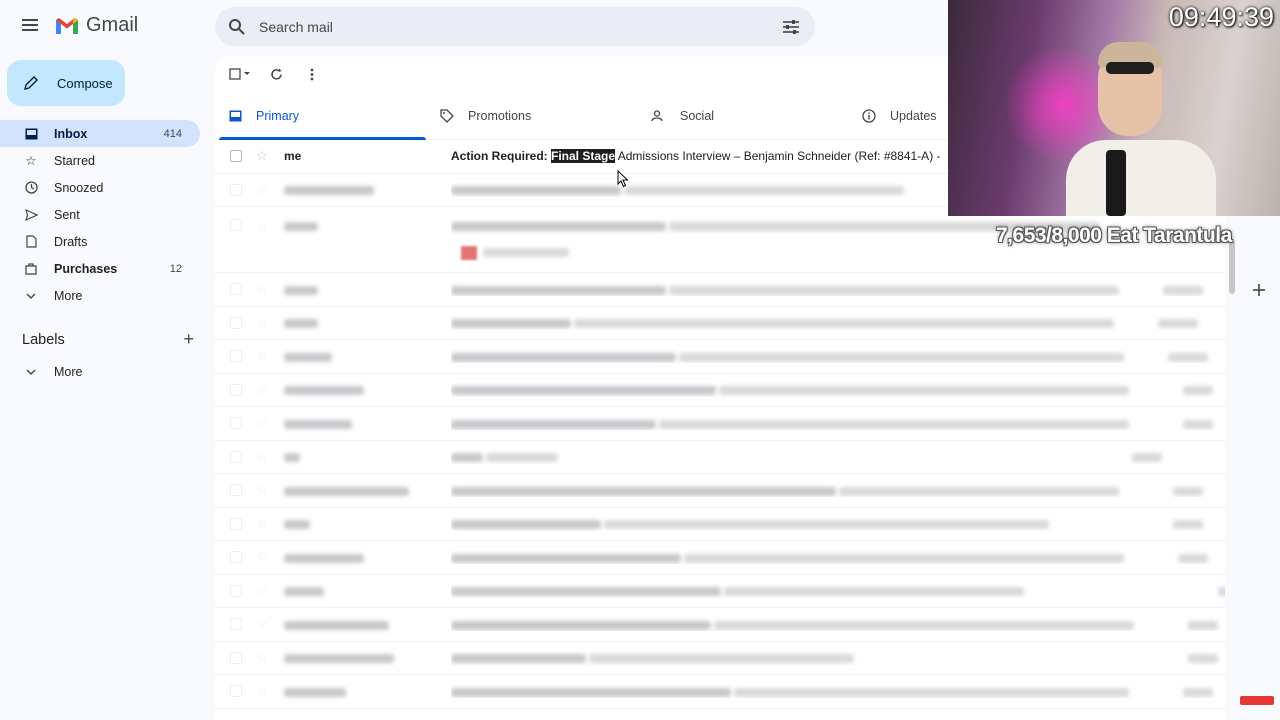 The height and width of the screenshot is (720, 1280). I want to click on search-icon, so click(237, 26).